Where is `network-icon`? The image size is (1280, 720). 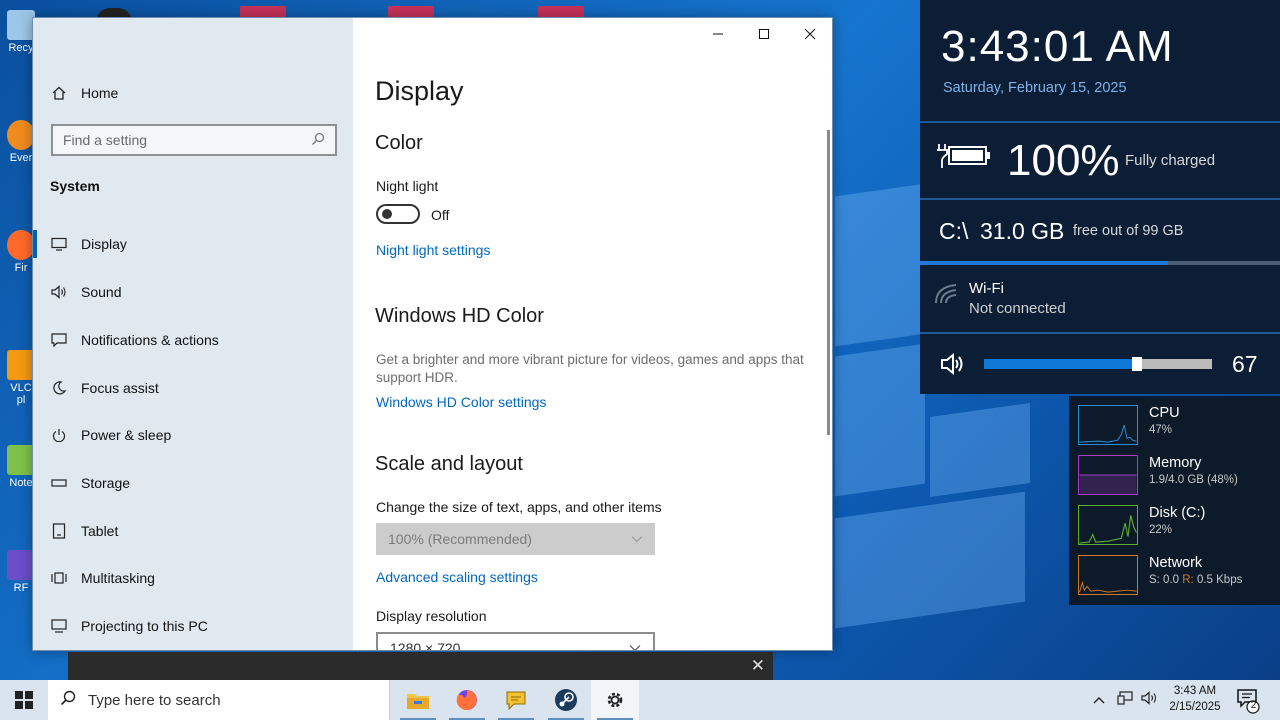
network-icon is located at coordinates (1125, 700).